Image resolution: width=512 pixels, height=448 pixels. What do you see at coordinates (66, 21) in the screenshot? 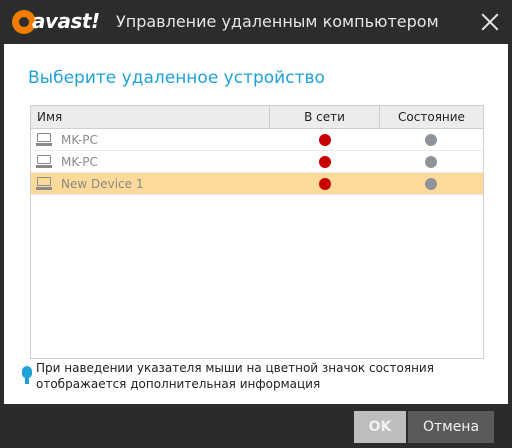
I see `brand-text: avast!` at bounding box center [66, 21].